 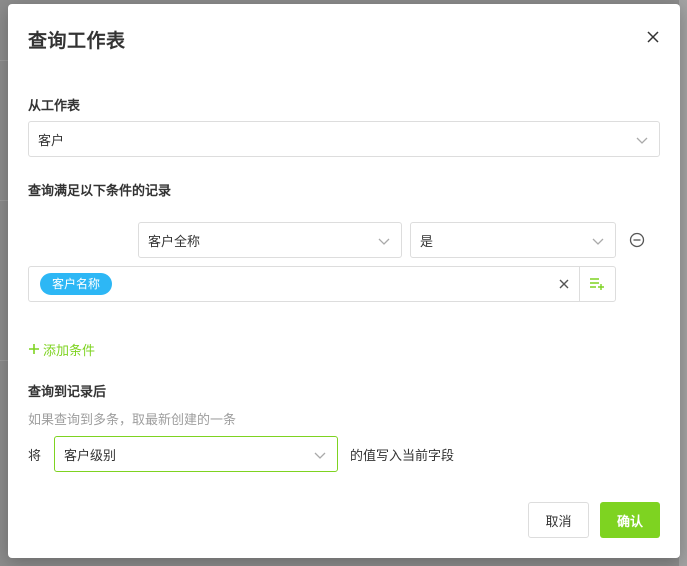 I want to click on field-picker-button, so click(x=597, y=284).